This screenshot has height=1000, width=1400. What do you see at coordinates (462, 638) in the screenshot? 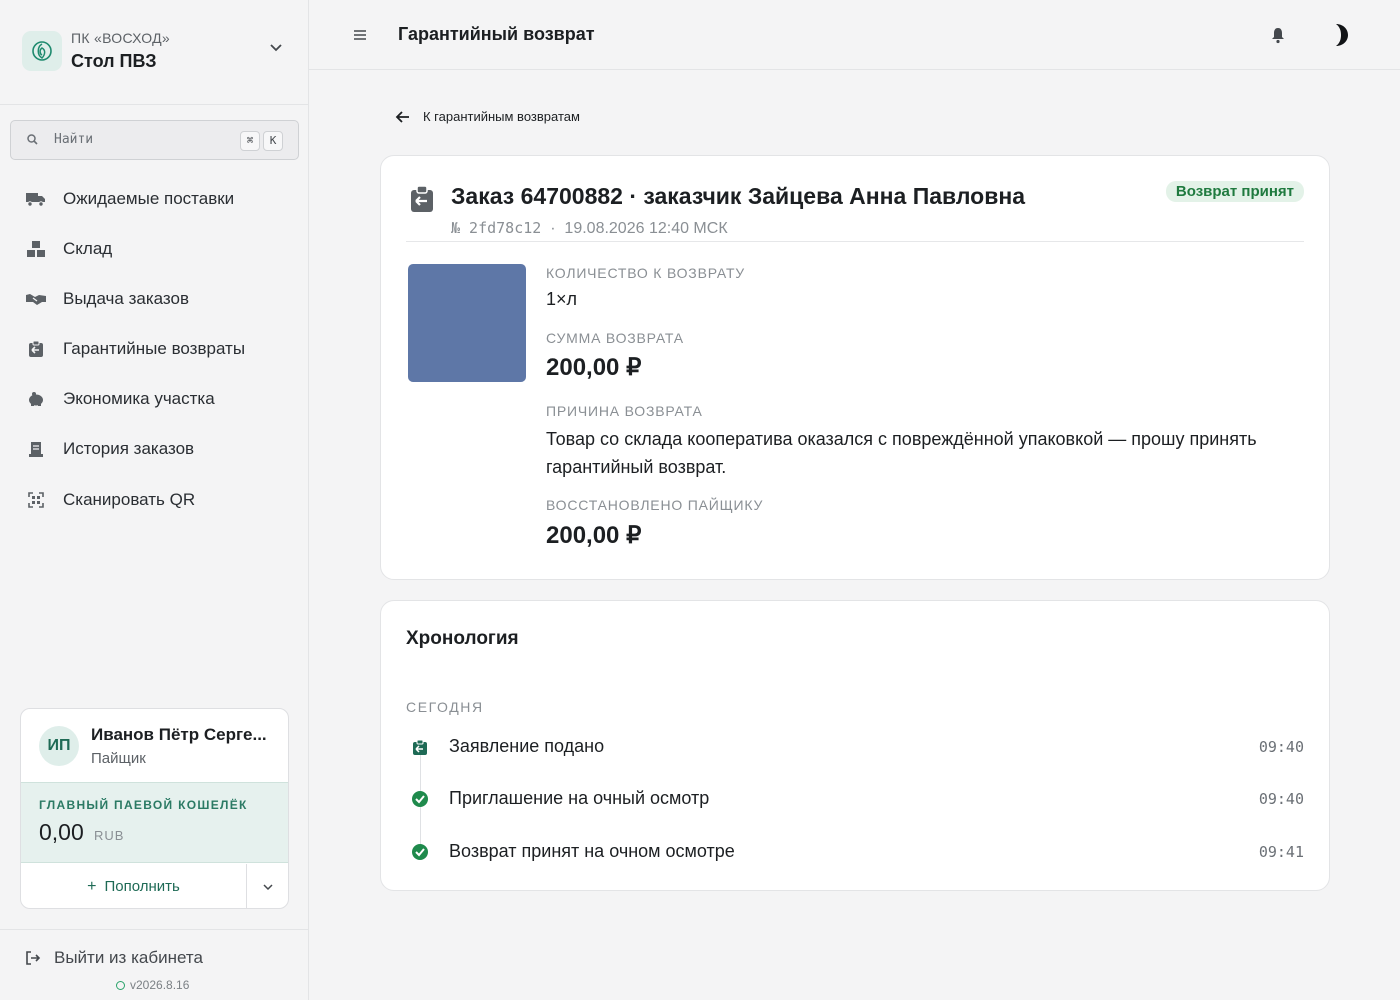
I see `timeline-title: Хронология` at bounding box center [462, 638].